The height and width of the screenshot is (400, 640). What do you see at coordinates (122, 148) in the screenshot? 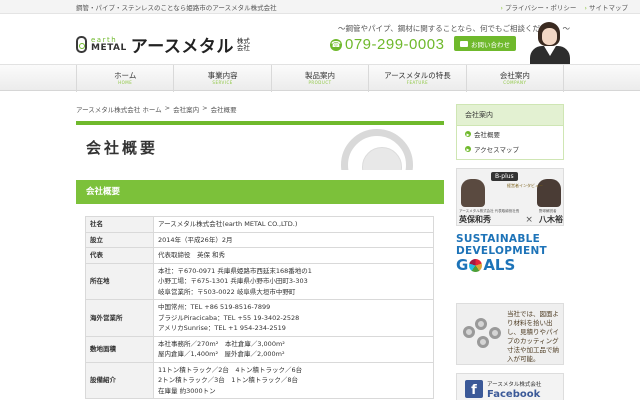
I see `page-title: 会社概要` at bounding box center [122, 148].